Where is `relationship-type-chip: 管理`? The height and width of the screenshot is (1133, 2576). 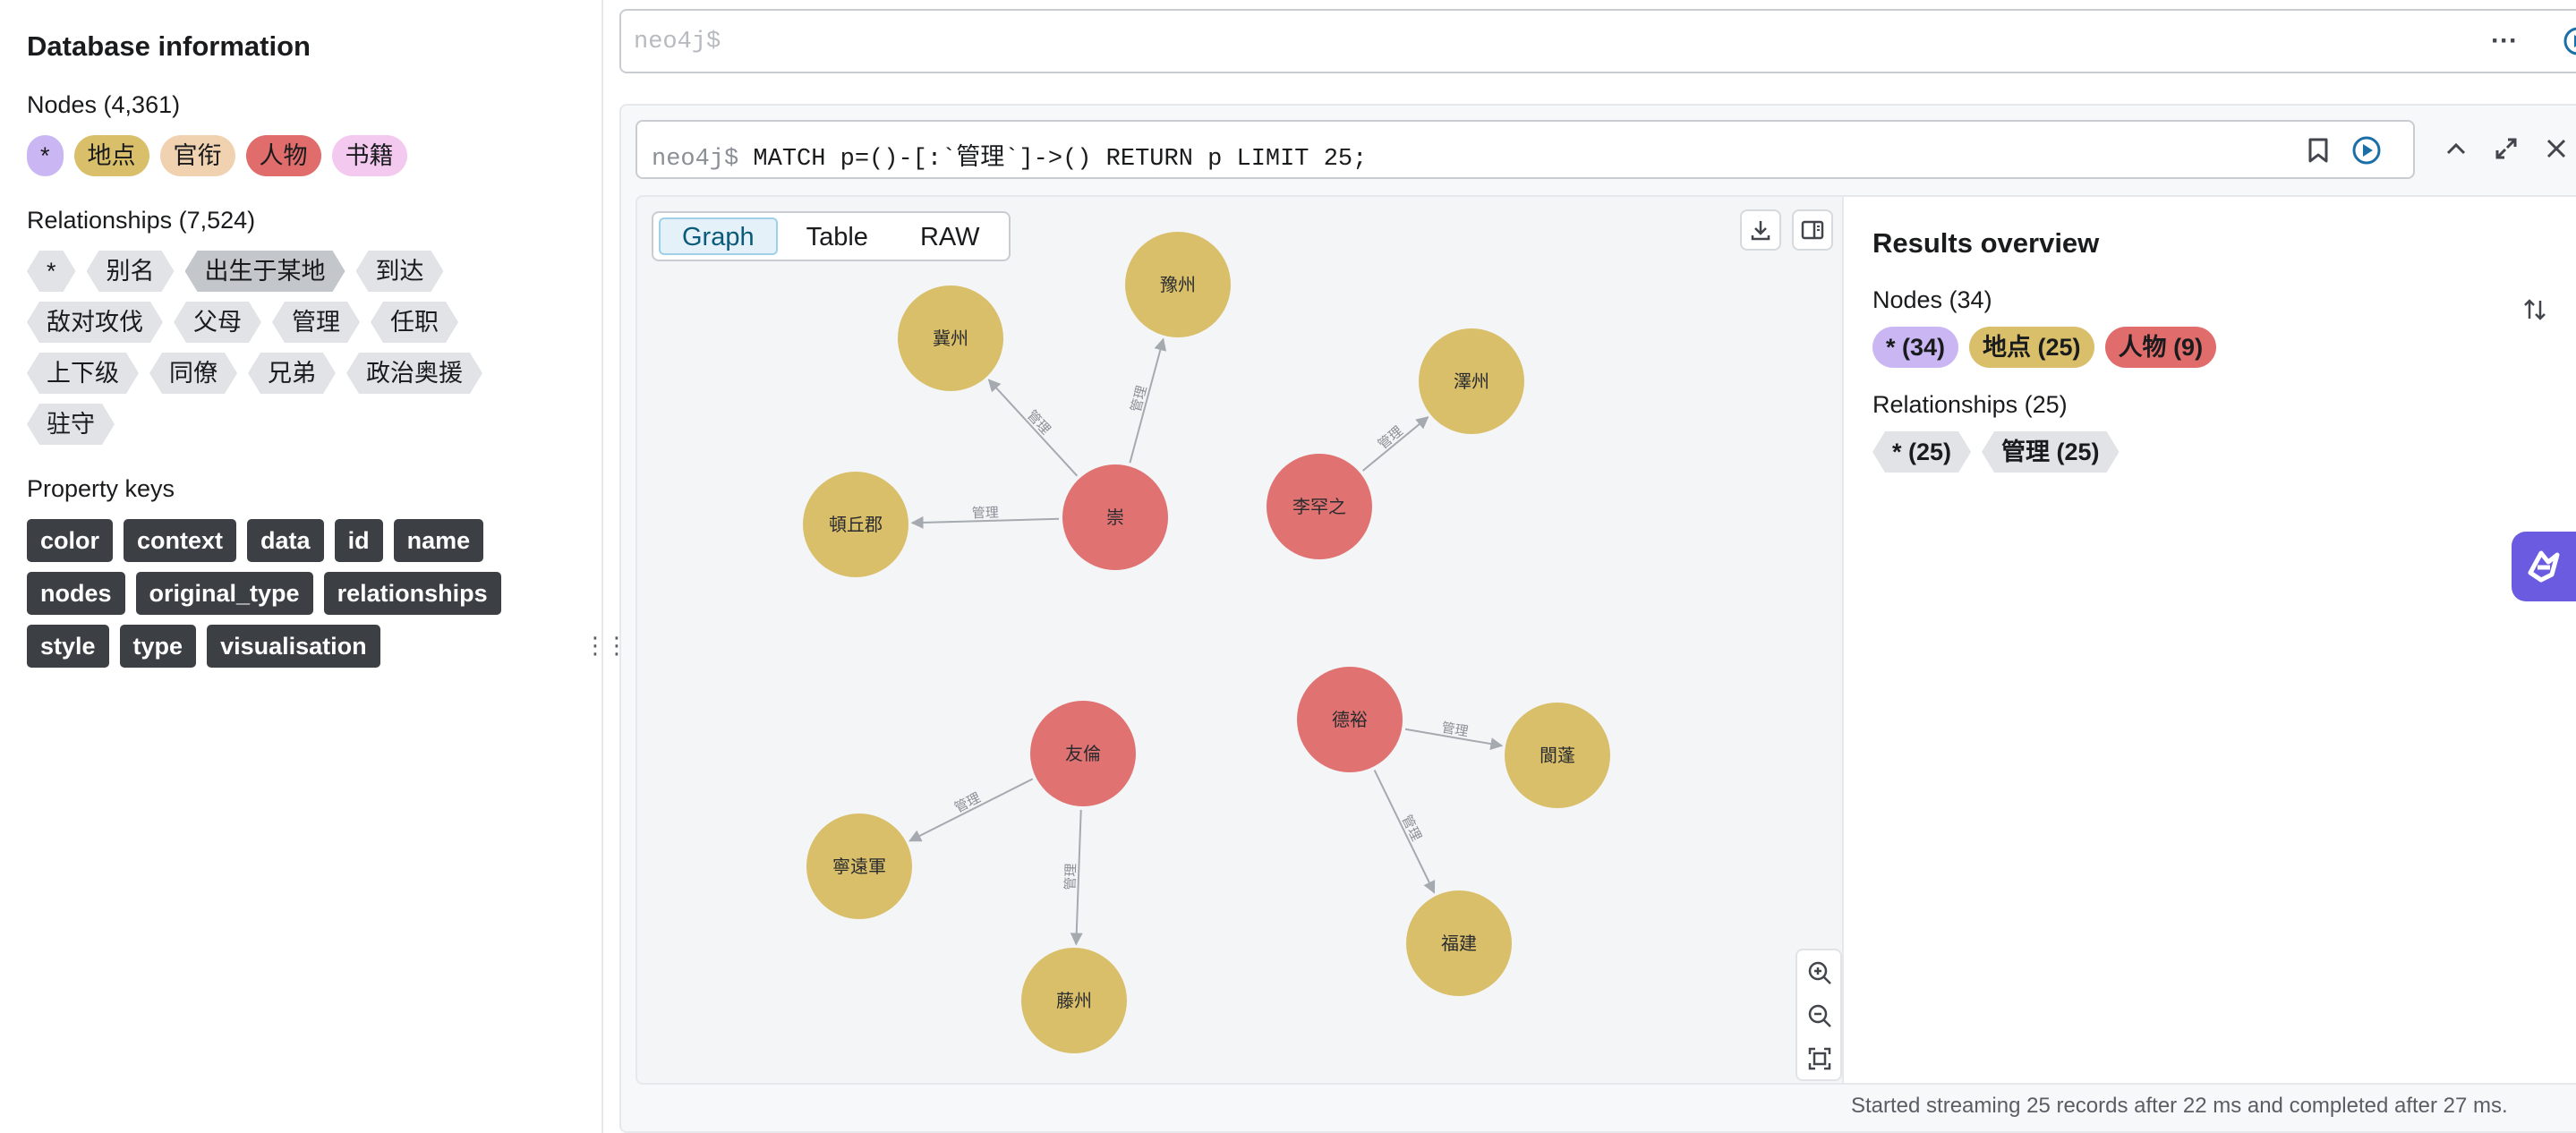 relationship-type-chip: 管理 is located at coordinates (316, 322).